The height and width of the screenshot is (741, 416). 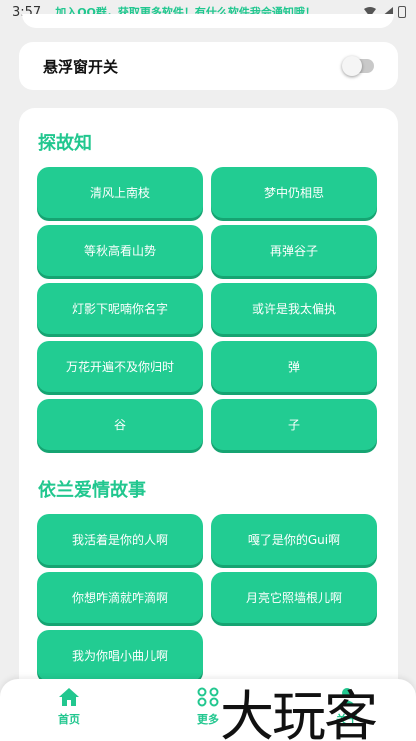 What do you see at coordinates (294, 597) in the screenshot?
I see `song-button: 月亮它照墙根儿啊` at bounding box center [294, 597].